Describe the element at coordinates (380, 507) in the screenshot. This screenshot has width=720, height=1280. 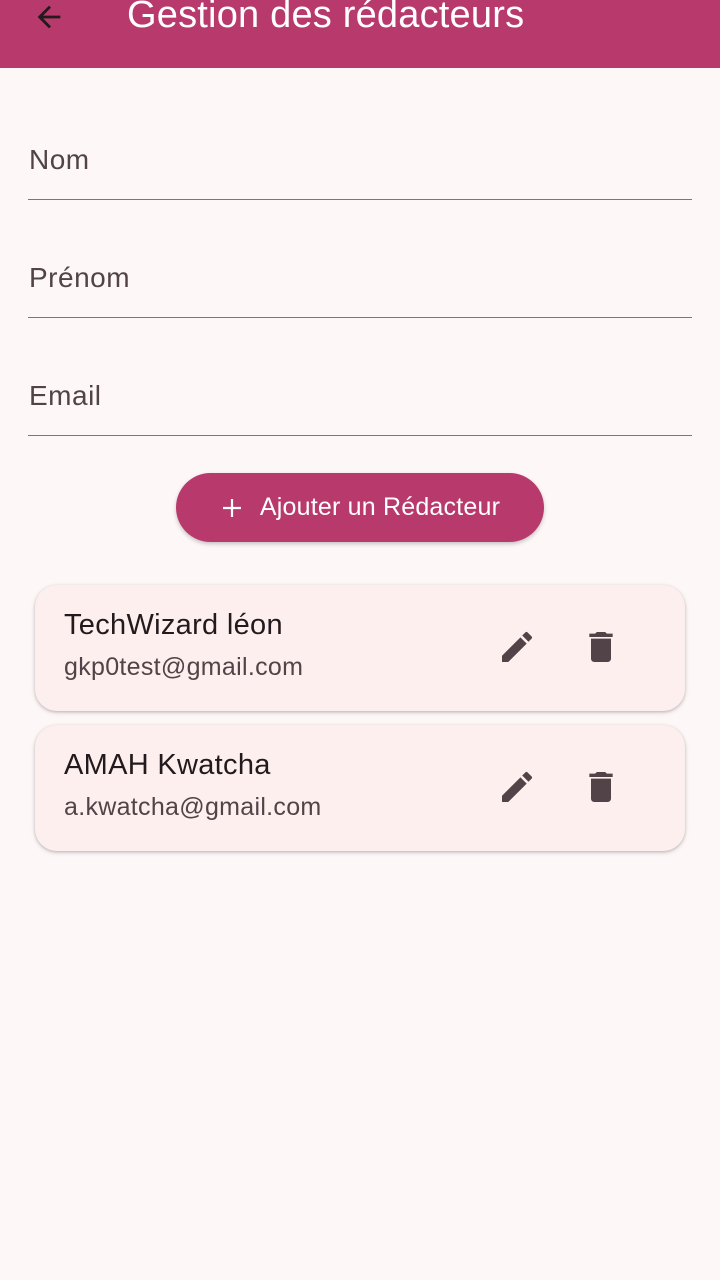
I see `add-writer-label: Ajouter un Rédacteur` at that location.